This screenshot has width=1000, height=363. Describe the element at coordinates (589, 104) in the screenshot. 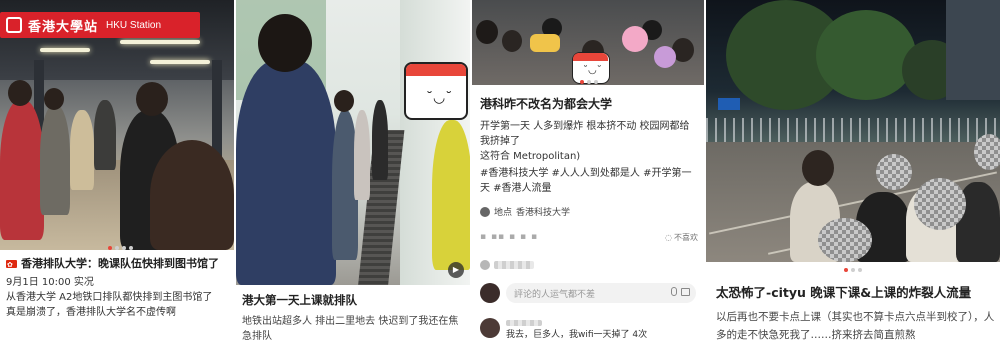

I see `post-title: 港科昨不改名为都会大学` at that location.